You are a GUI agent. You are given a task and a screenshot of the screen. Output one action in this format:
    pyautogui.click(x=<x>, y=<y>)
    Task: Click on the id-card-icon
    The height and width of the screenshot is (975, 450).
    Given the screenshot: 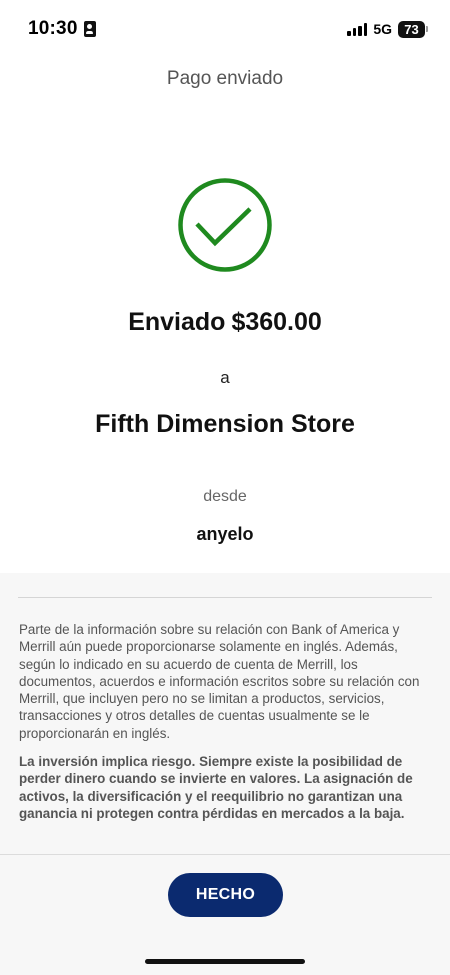 What is the action you would take?
    pyautogui.click(x=89, y=29)
    